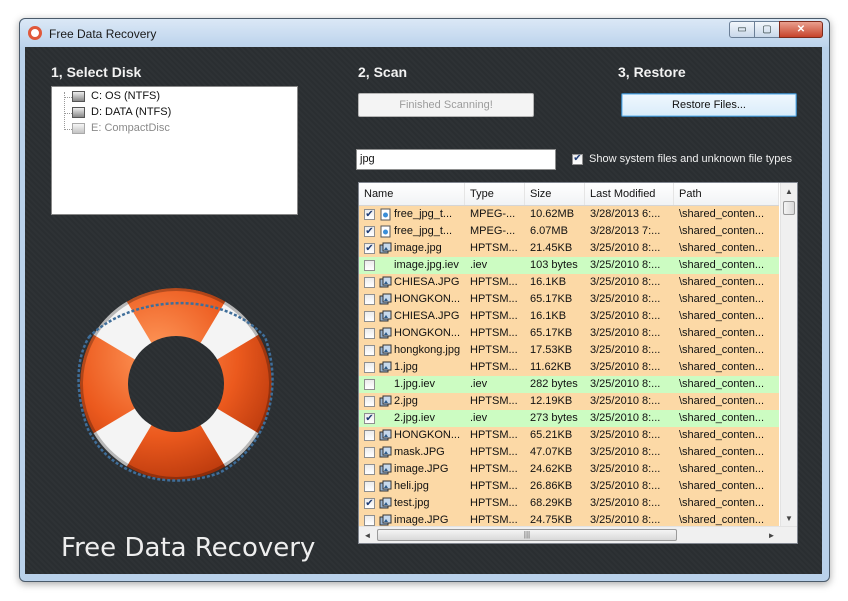  What do you see at coordinates (551, 435) in the screenshot?
I see `cell-size: 65.21KB` at bounding box center [551, 435].